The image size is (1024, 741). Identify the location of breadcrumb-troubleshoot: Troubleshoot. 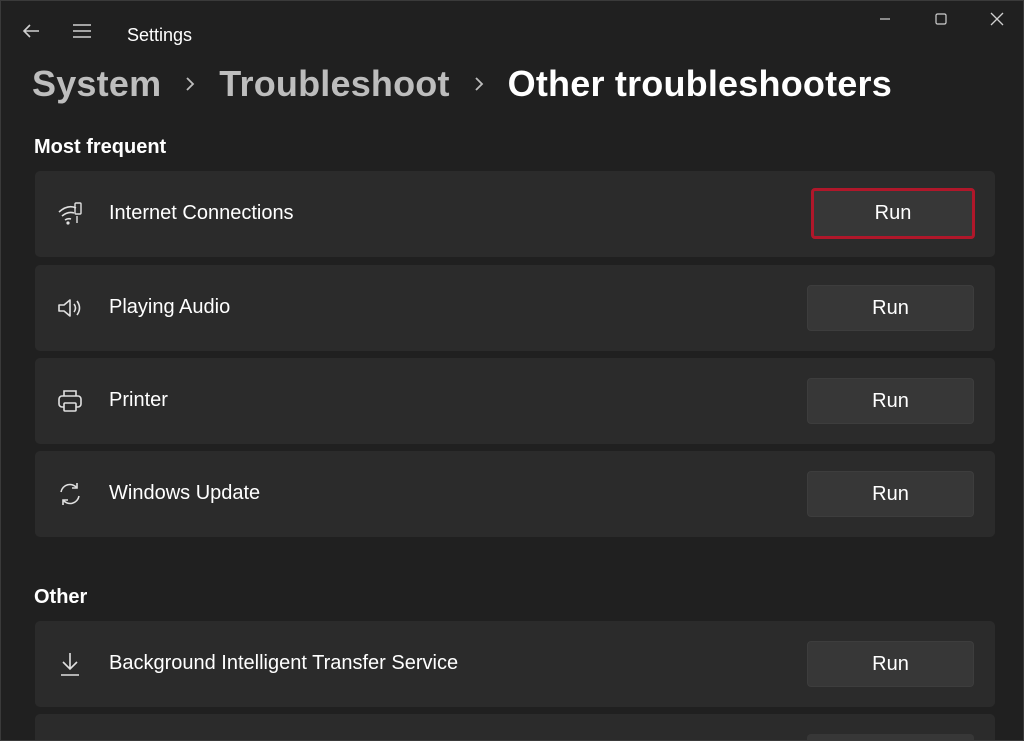
(334, 84).